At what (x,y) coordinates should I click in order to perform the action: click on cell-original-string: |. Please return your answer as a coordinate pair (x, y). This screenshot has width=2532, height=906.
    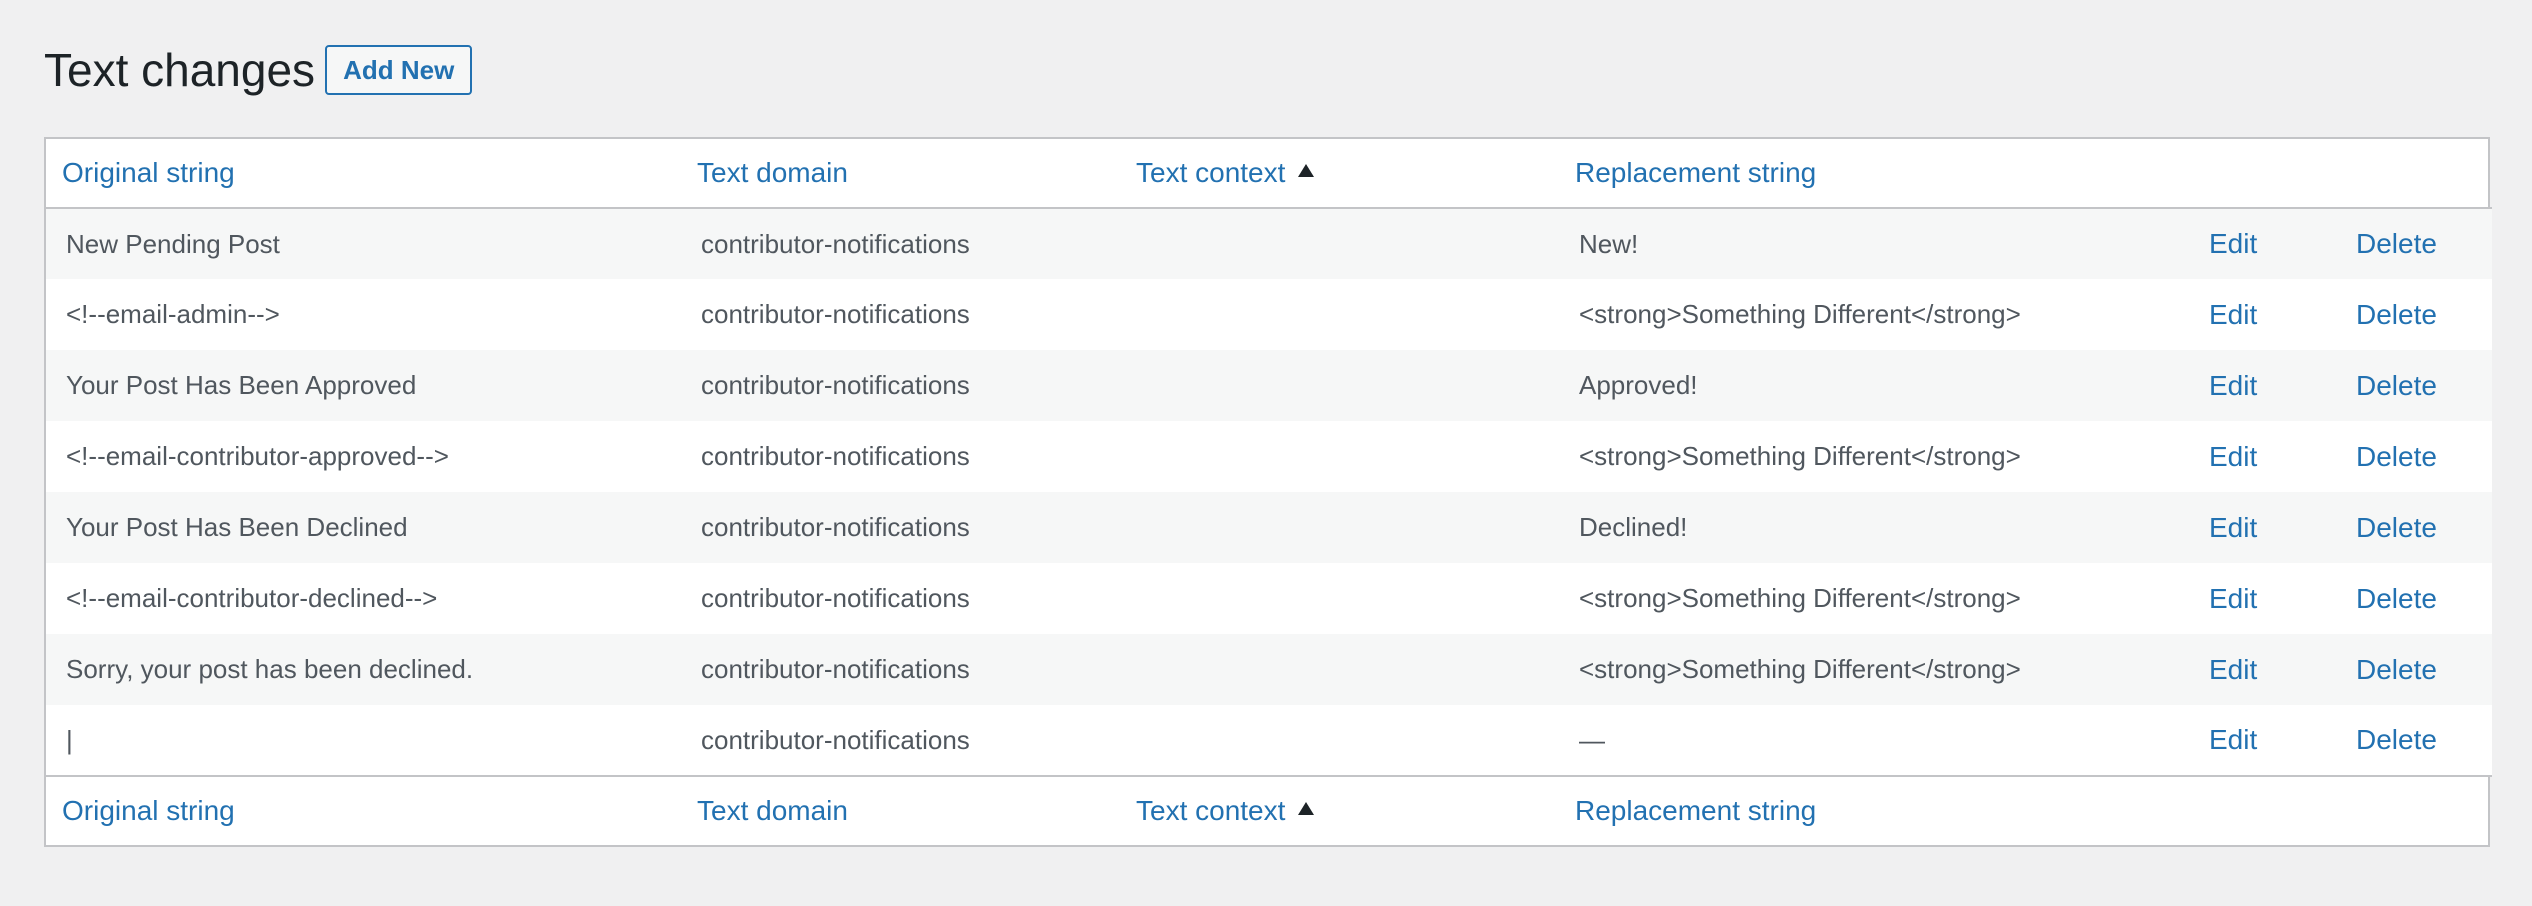
    Looking at the image, I should click on (69, 739).